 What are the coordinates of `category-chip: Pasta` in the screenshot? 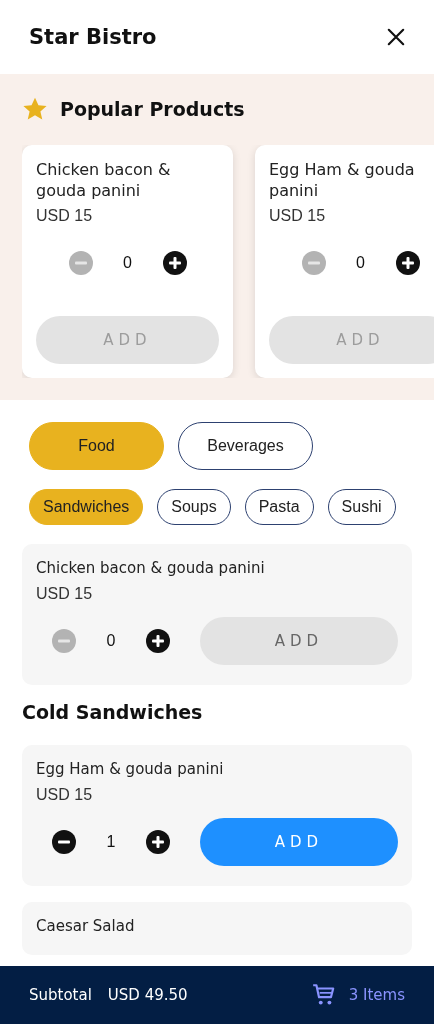 It's located at (279, 507).